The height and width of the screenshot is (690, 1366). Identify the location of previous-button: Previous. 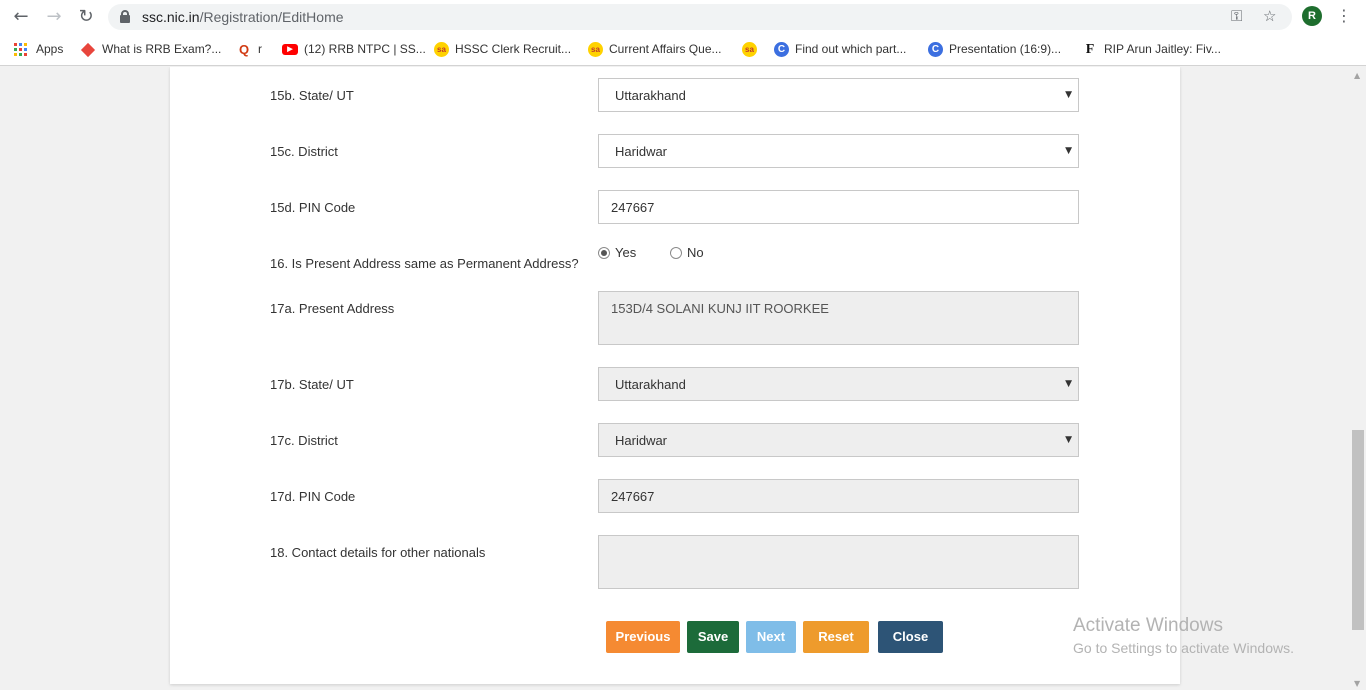
(643, 637).